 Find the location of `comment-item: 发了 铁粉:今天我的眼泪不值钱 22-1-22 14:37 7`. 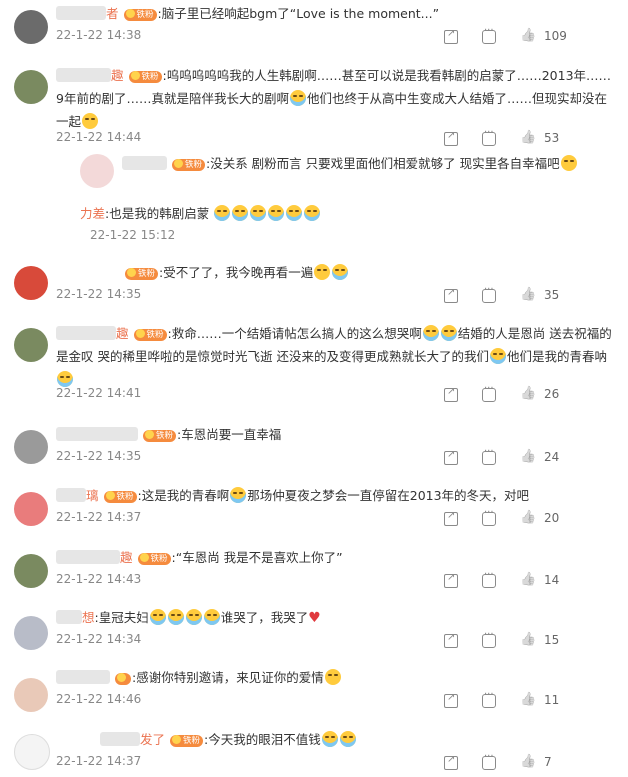

comment-item: 发了 铁粉:今天我的眼泪不值钱 22-1-22 14:37 7 is located at coordinates (314, 752).